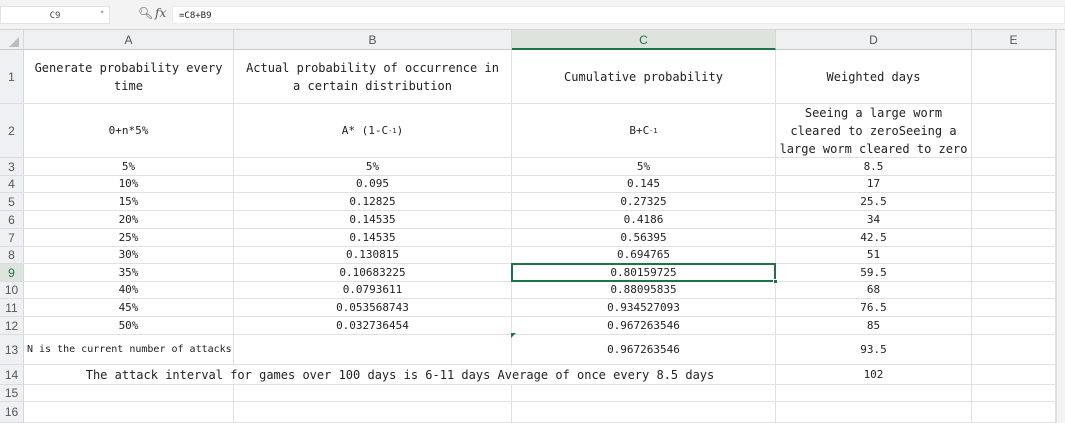 This screenshot has width=1065, height=423. Describe the element at coordinates (129, 255) in the screenshot. I see `cell-a8: 30%` at that location.